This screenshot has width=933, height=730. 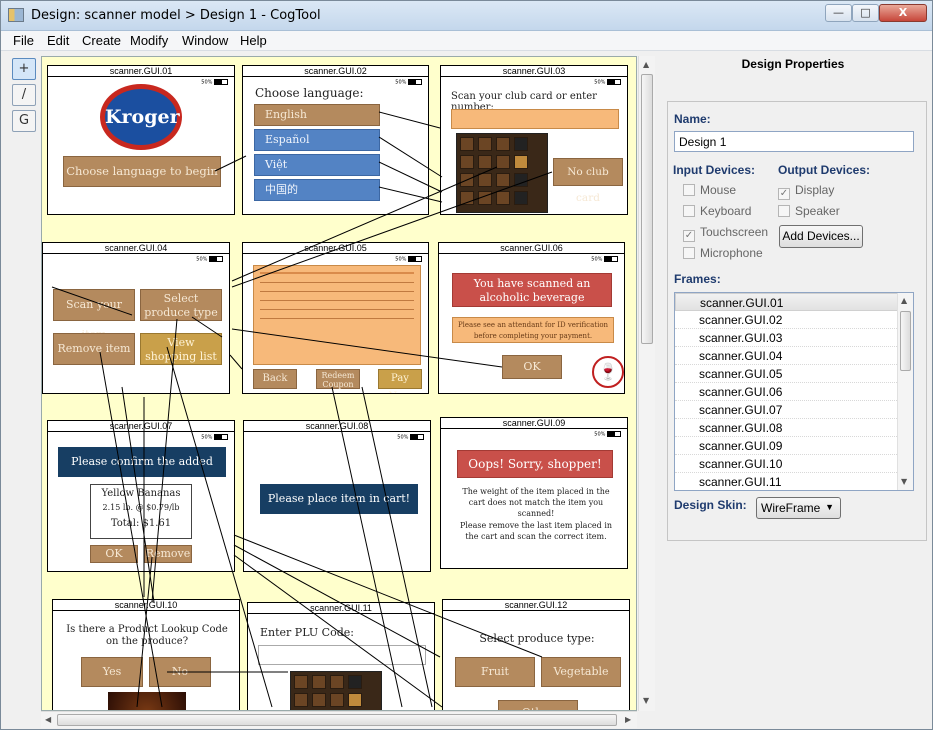 I want to click on remove-item-button: Remove item, so click(x=94, y=349).